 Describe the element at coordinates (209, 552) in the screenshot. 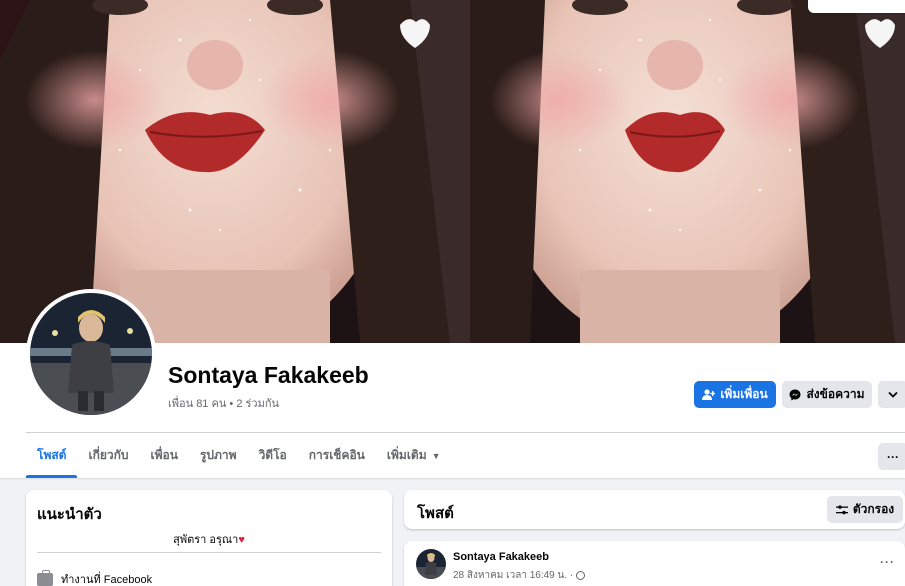

I see `intro-divider` at that location.